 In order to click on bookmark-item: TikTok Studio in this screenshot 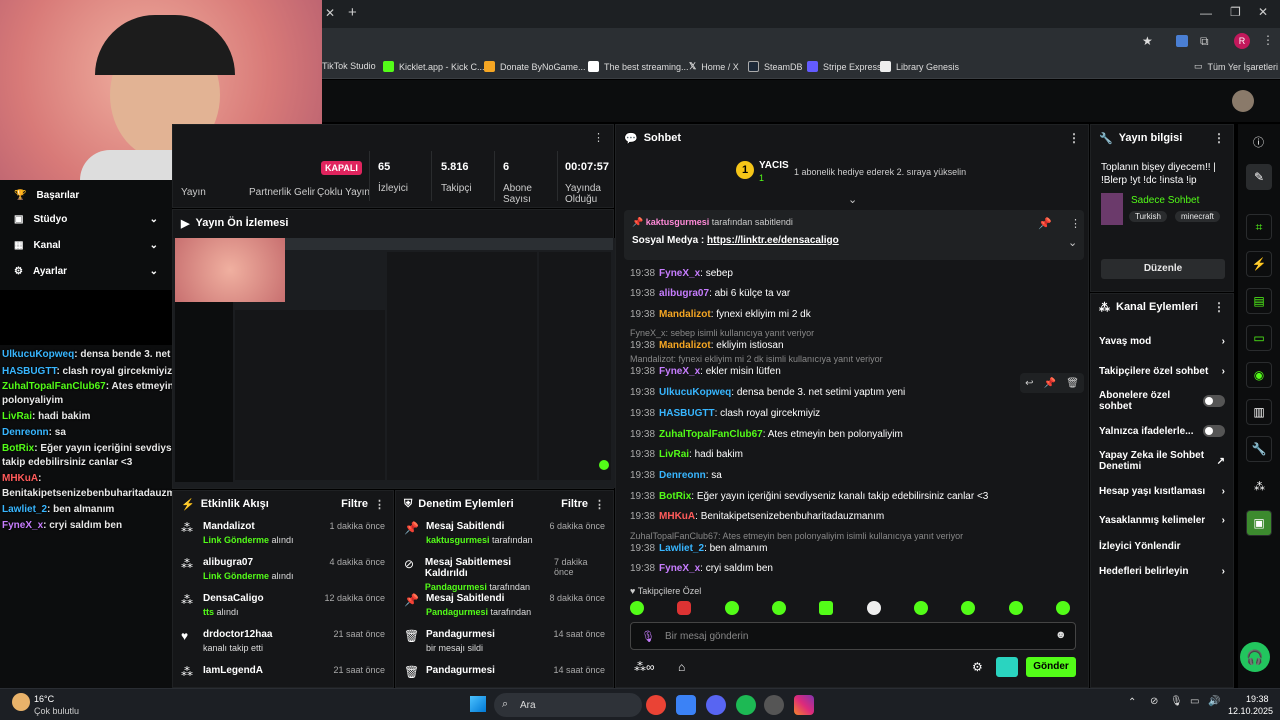, I will do `click(349, 66)`.